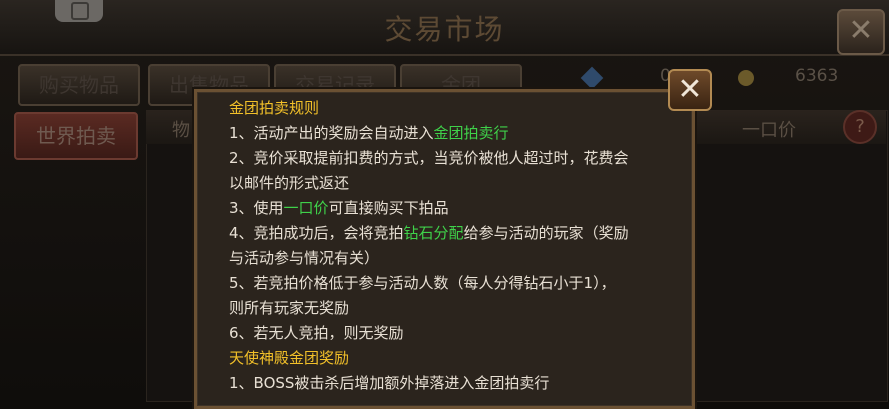 The image size is (889, 409). Describe the element at coordinates (289, 358) in the screenshot. I see `rewards-section-title: 天使神殿金团奖励` at that location.